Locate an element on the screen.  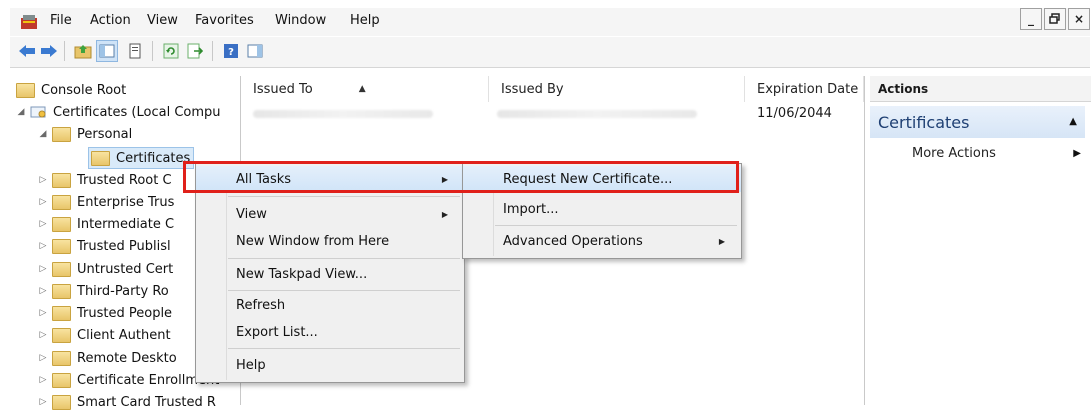
redacted-issued-to is located at coordinates (343, 114).